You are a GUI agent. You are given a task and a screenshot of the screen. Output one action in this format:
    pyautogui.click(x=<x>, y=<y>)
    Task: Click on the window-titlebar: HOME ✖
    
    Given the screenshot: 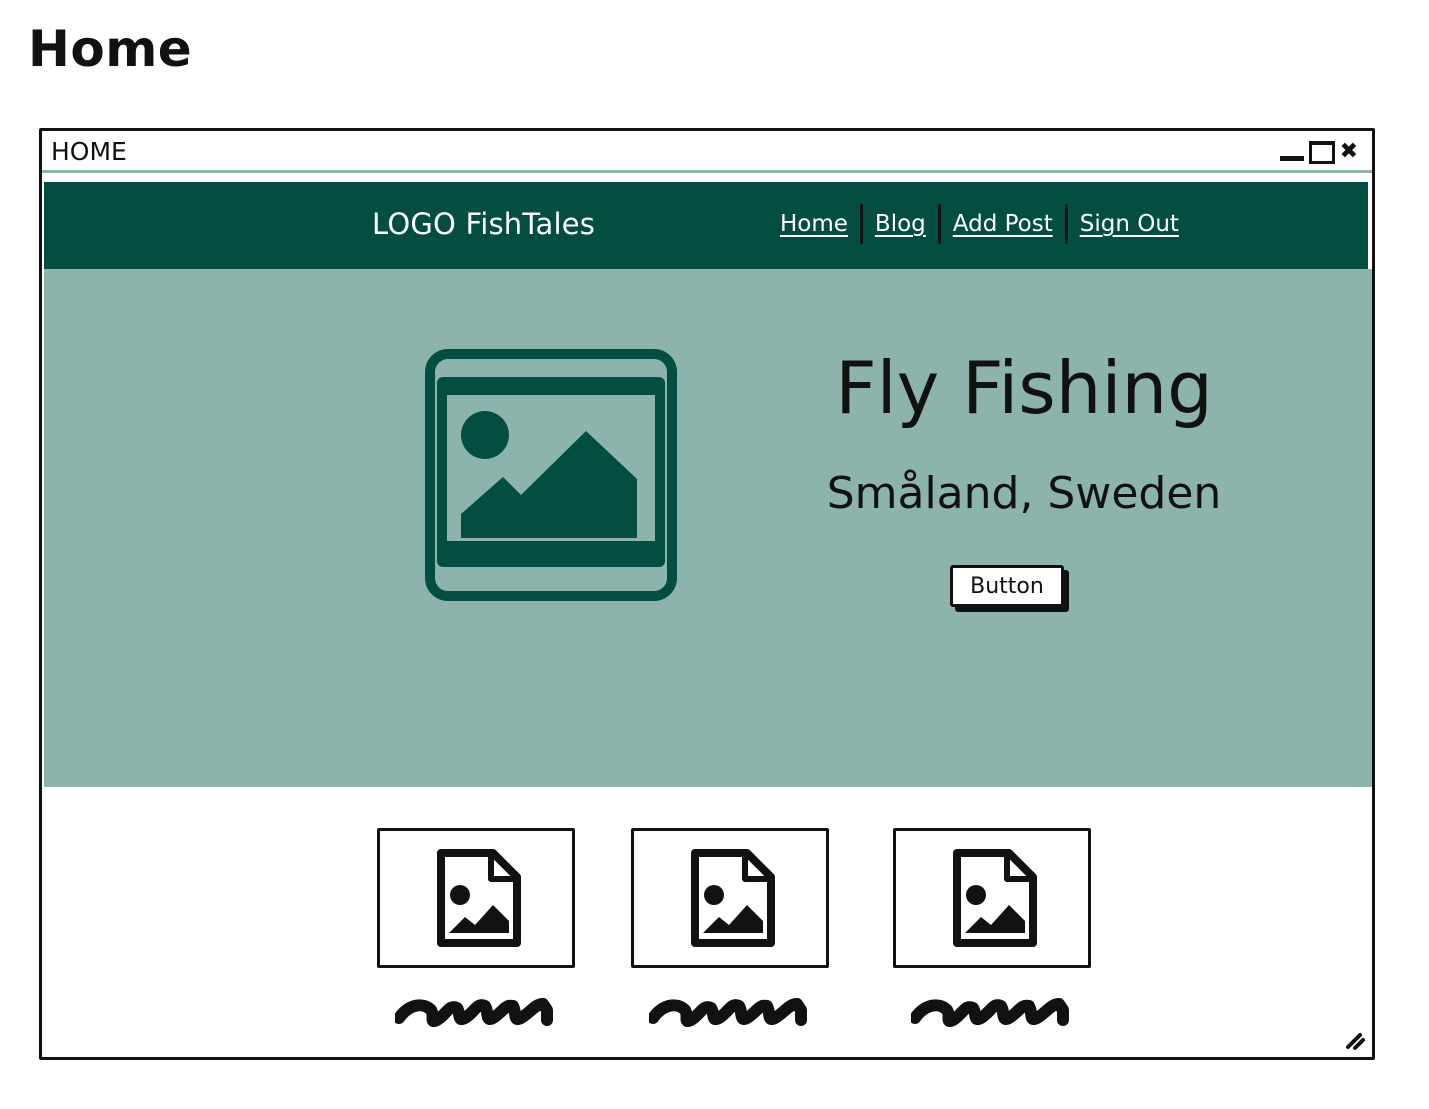 What is the action you would take?
    pyautogui.click(x=707, y=152)
    